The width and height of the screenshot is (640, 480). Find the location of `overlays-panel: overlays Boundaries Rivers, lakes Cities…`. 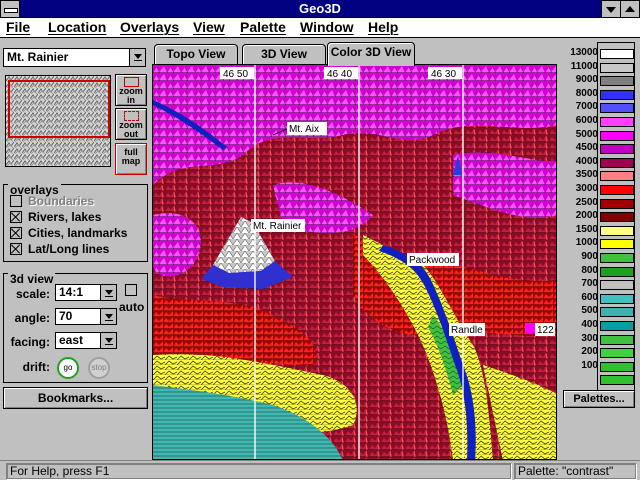

overlays-panel: overlays Boundaries Rivers, lakes Cities… is located at coordinates (75, 222).